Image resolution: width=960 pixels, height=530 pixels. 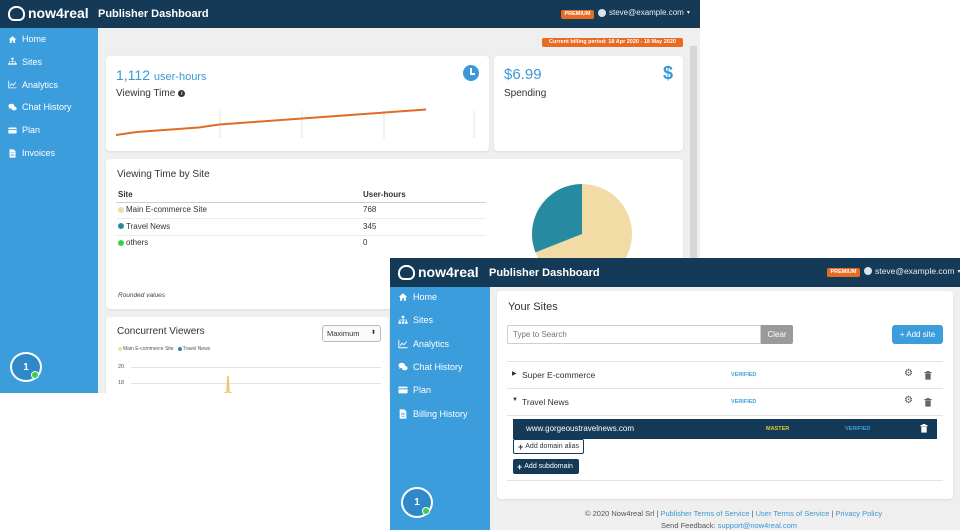 What do you see at coordinates (704, 513) in the screenshot?
I see `publisher-terms-link: Publisher Terms of Service` at bounding box center [704, 513].